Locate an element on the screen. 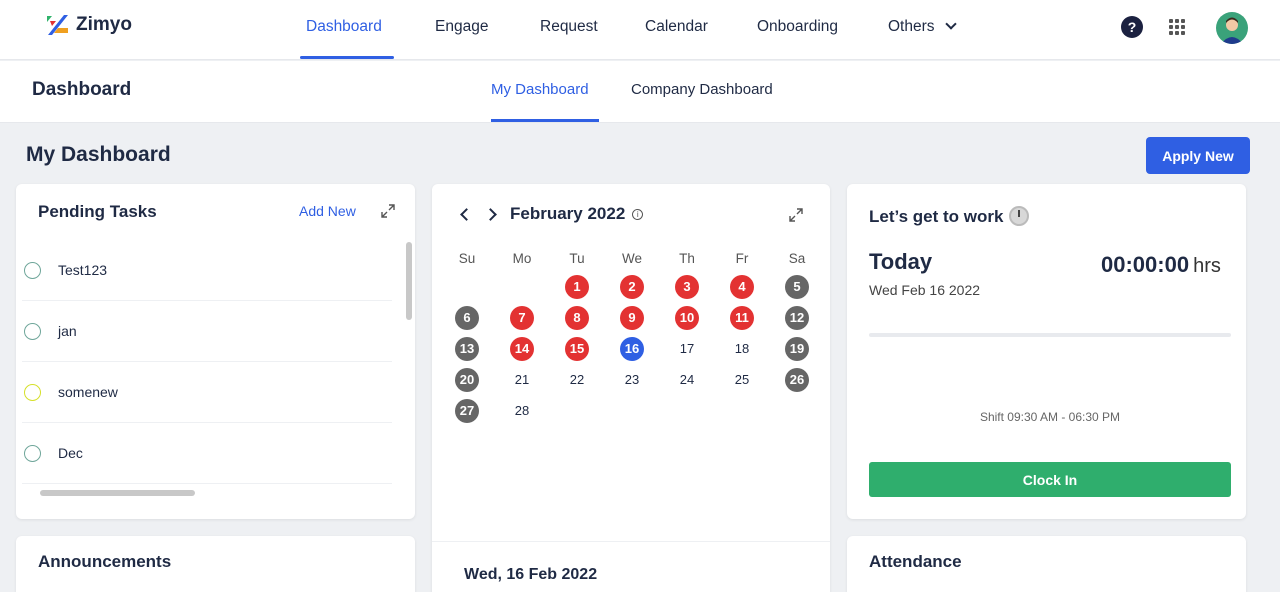 This screenshot has height=592, width=1280. calendar-day: 24 is located at coordinates (687, 380).